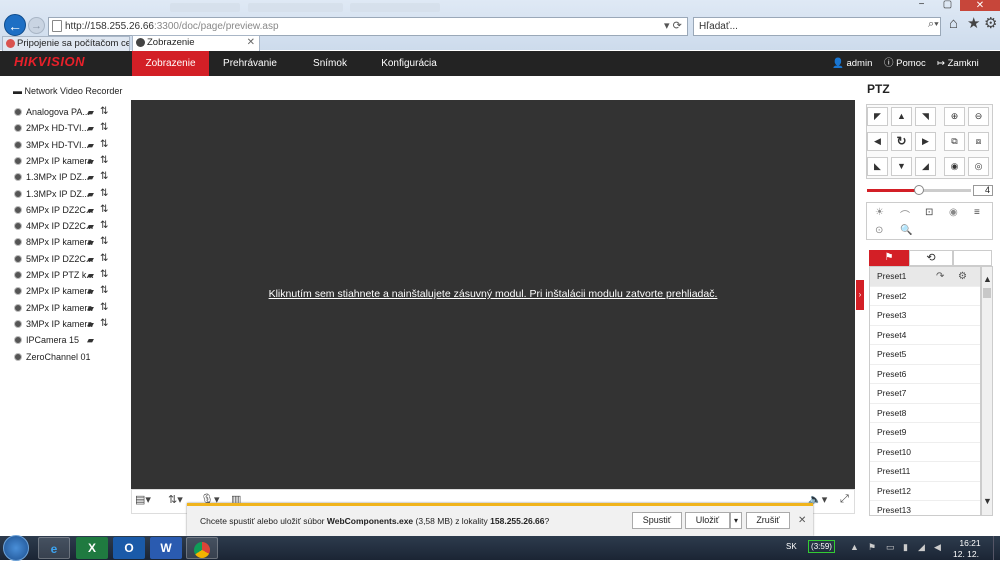  What do you see at coordinates (925, 413) in the screenshot?
I see `preset-item: Preset8` at bounding box center [925, 413].